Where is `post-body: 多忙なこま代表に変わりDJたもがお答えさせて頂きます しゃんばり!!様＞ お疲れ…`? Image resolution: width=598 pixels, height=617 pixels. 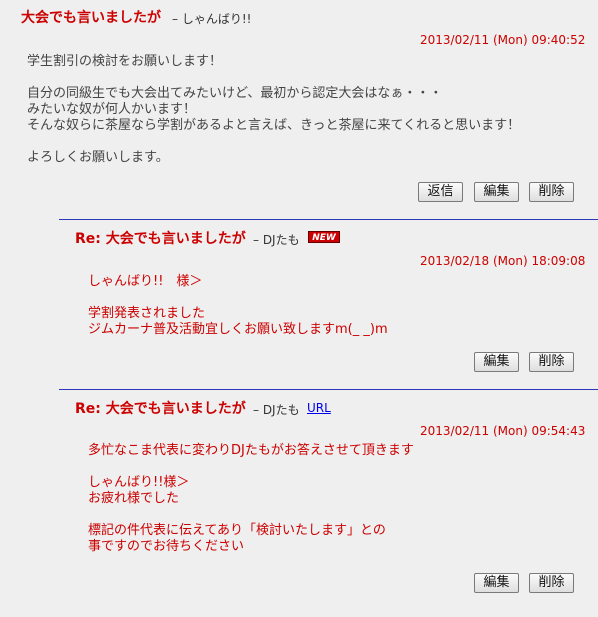
post-body: 多忙なこま代表に変わりDJたもがお答えさせて頂きます しゃんばり!!様＞ お疲れ… is located at coordinates (251, 498).